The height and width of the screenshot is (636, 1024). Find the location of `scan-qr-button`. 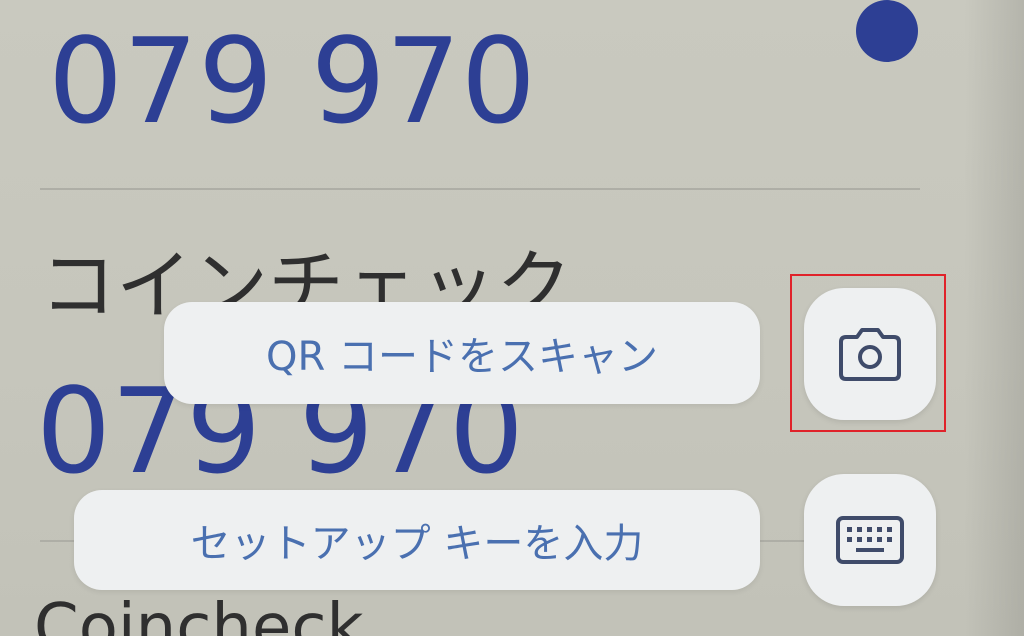

scan-qr-button is located at coordinates (870, 354).